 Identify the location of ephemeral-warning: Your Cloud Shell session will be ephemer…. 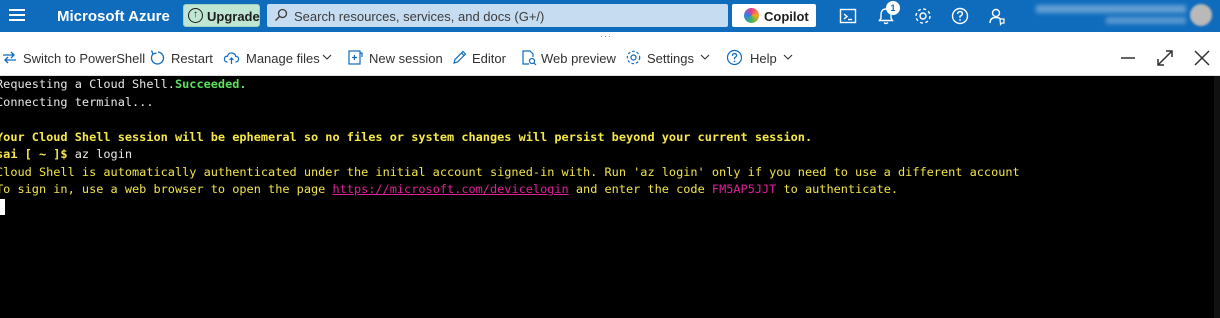
(406, 136).